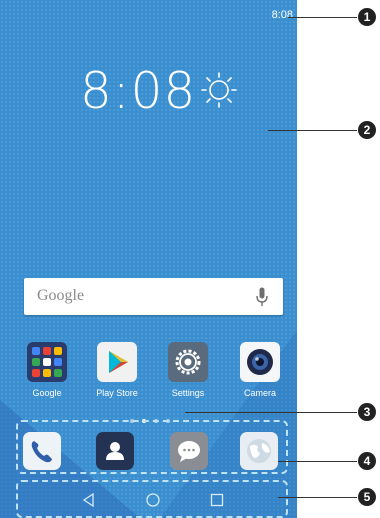 The image size is (380, 518). Describe the element at coordinates (188, 362) in the screenshot. I see `settings-gear-icon` at that location.